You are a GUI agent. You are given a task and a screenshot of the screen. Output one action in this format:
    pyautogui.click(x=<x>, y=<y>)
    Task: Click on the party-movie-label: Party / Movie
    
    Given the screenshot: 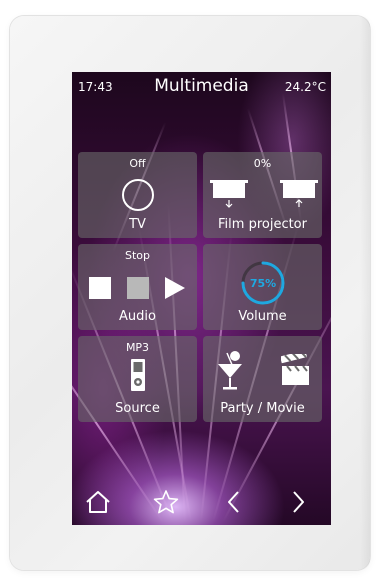 What is the action you would take?
    pyautogui.click(x=262, y=408)
    